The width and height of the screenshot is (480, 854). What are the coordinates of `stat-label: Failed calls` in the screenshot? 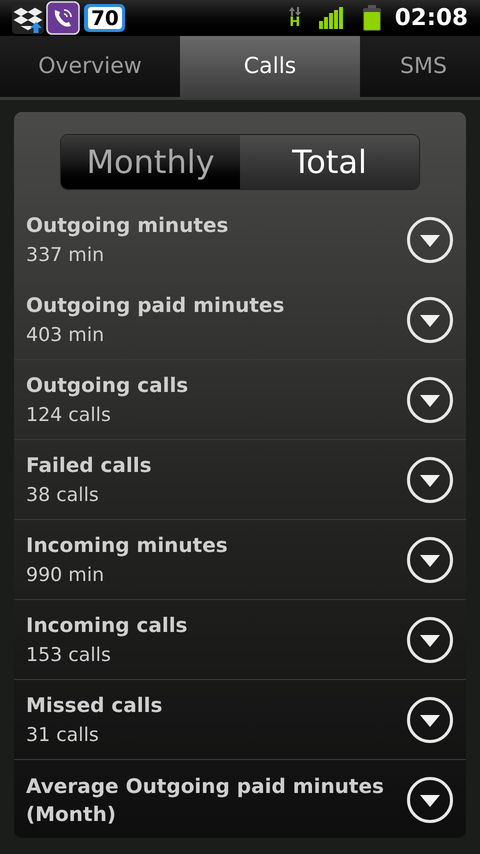 It's located at (89, 465).